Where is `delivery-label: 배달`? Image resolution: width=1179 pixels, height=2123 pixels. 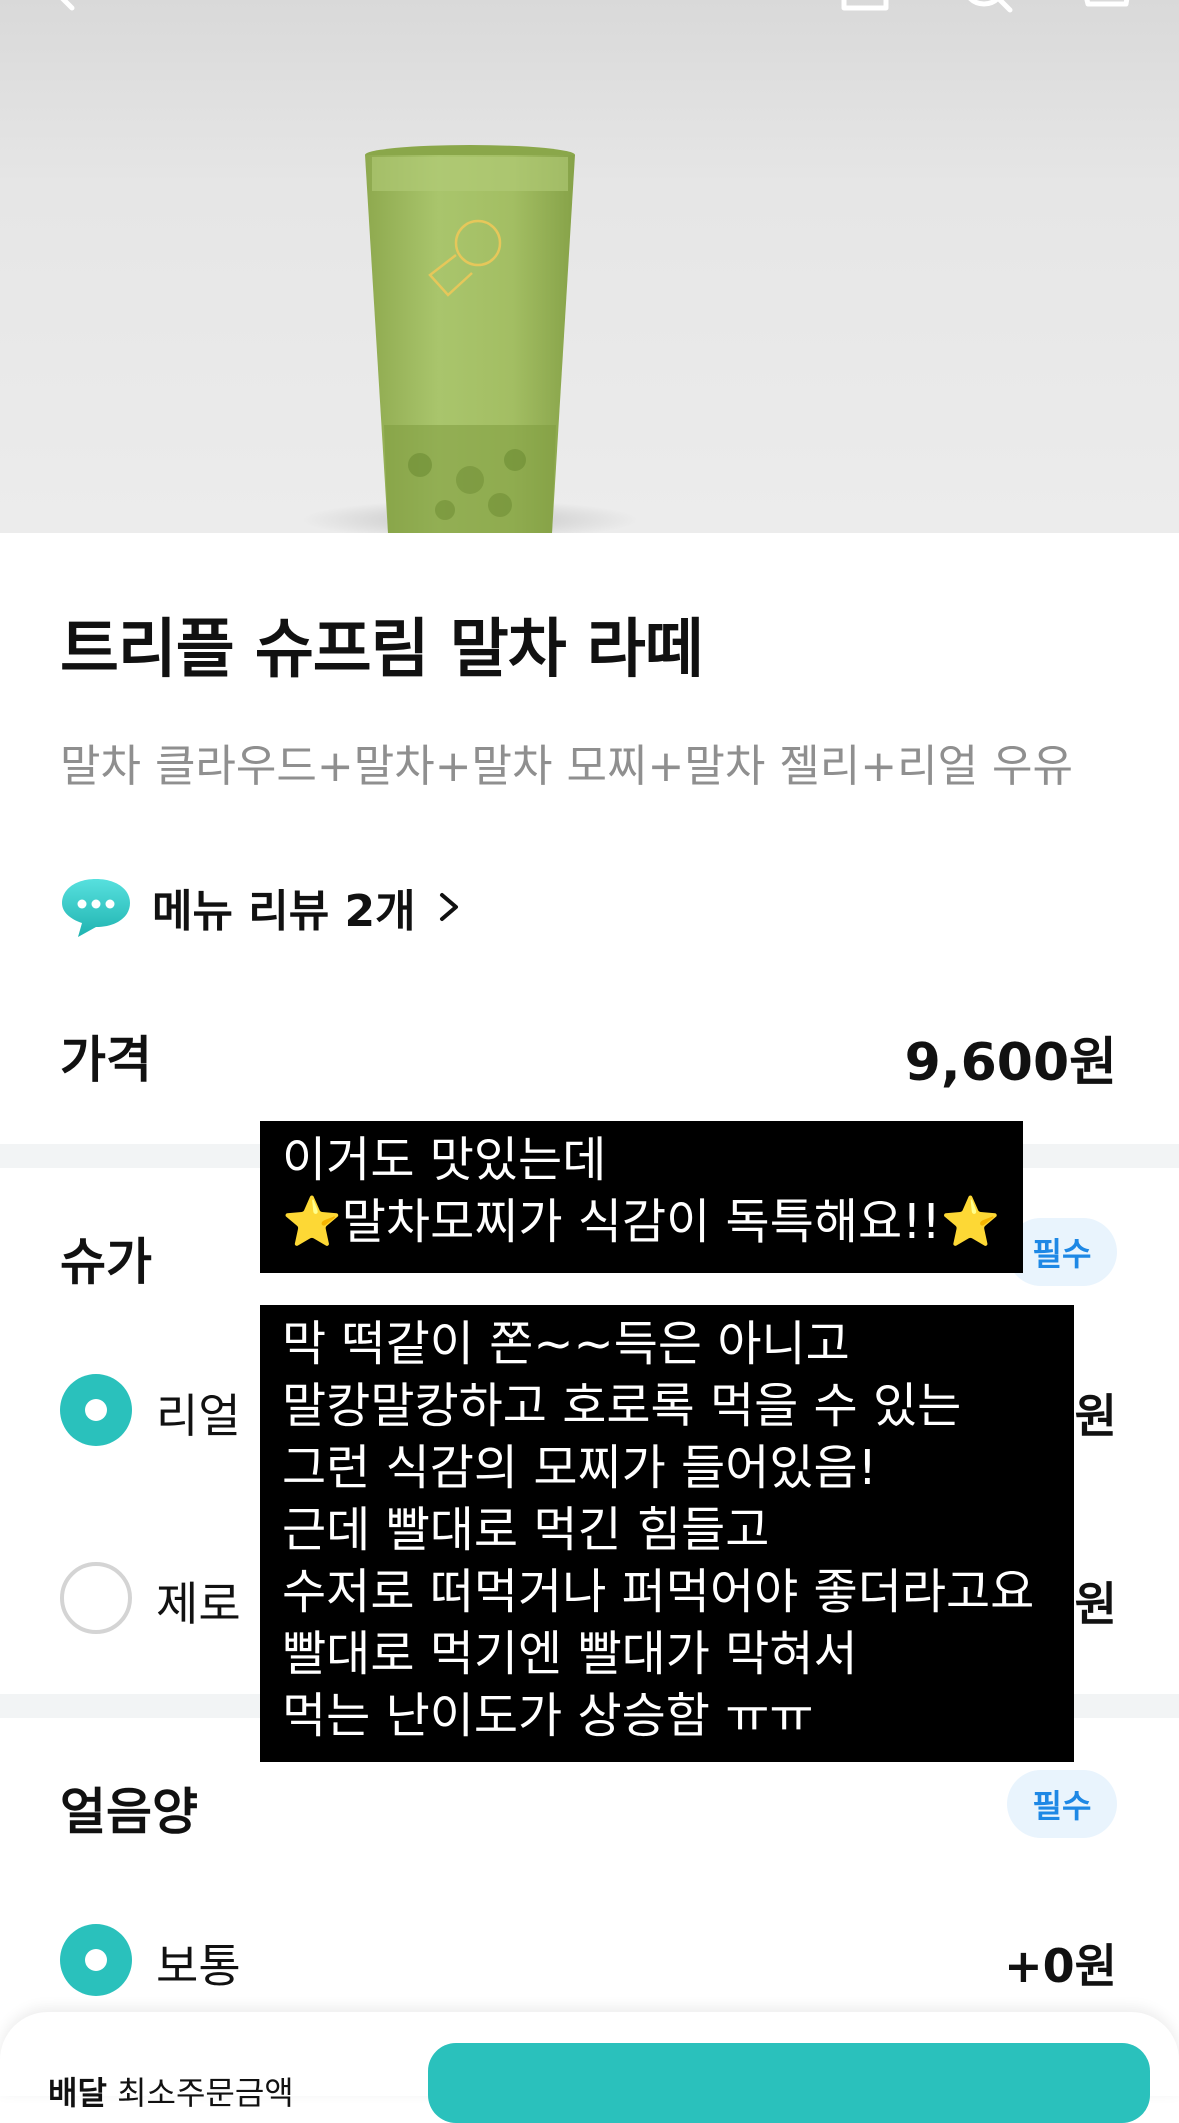
delivery-label: 배달 is located at coordinates (77, 2093).